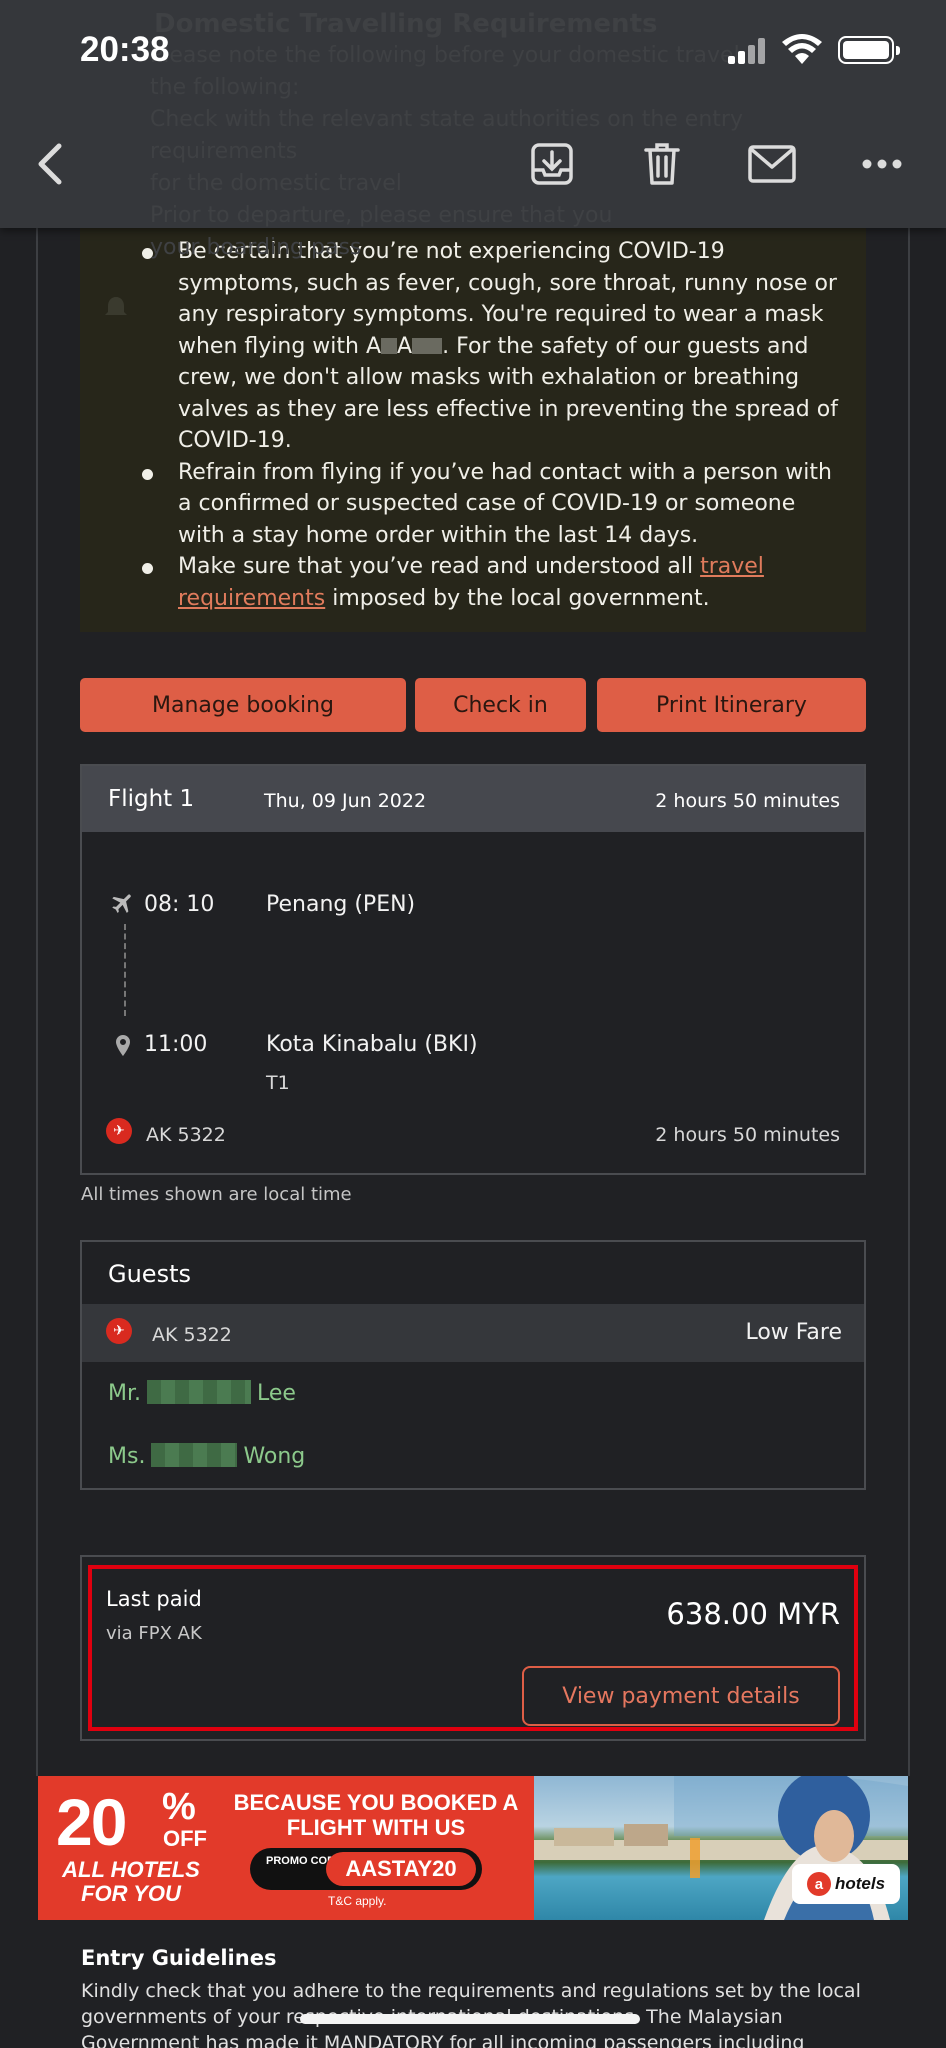 This screenshot has width=946, height=2048. Describe the element at coordinates (176, 1044) in the screenshot. I see `arrive-time: 11:00` at that location.